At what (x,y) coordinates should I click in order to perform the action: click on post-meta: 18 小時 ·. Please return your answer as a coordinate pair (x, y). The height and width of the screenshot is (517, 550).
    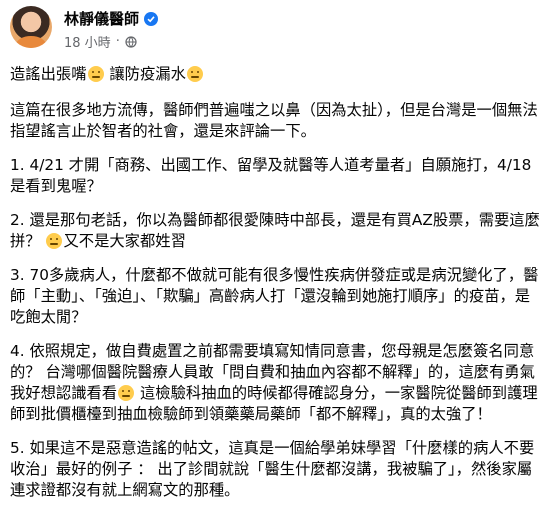
    Looking at the image, I should click on (100, 41).